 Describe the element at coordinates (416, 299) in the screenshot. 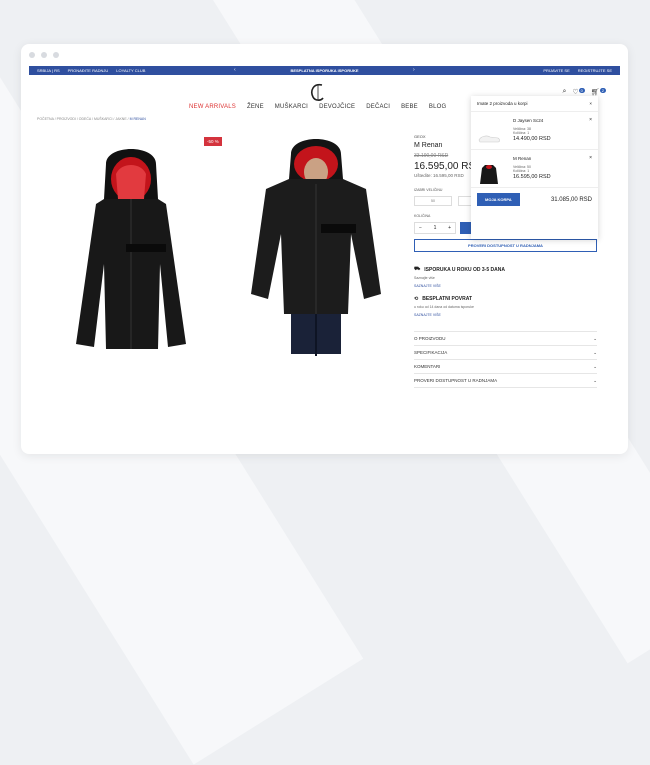

I see `return-box-icon: ⟲` at that location.